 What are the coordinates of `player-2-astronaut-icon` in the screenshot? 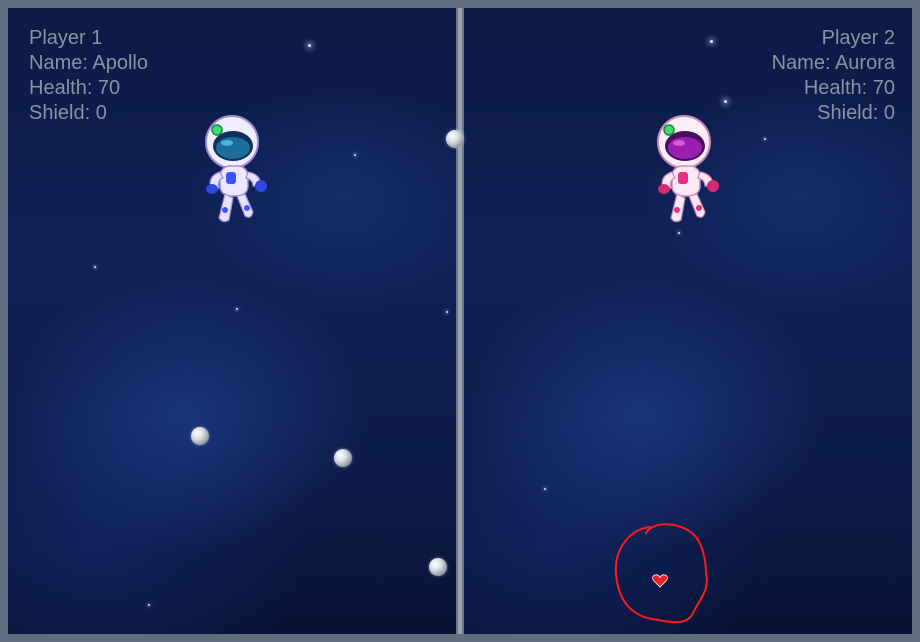 It's located at (688, 169).